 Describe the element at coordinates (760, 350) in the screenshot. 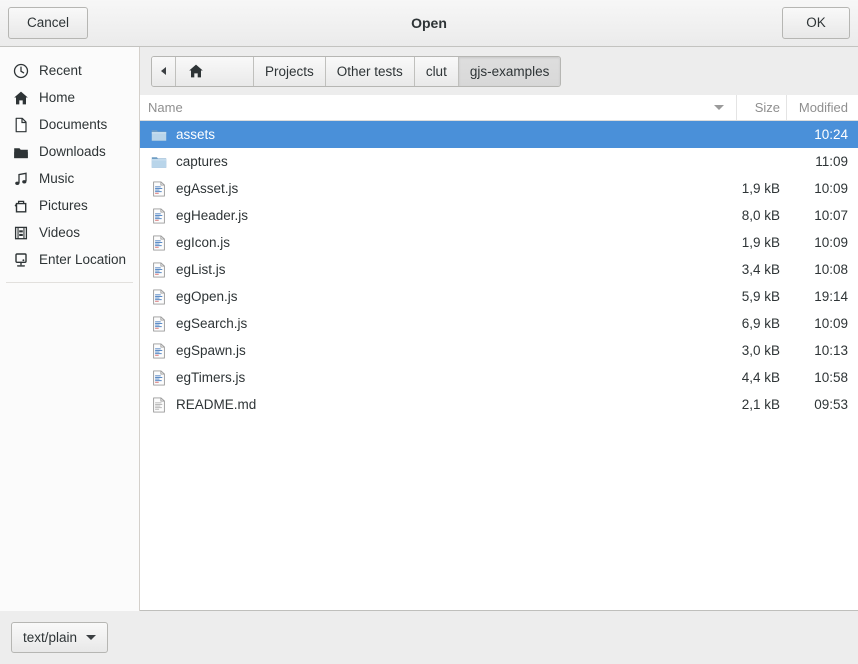

I see `file-size-cell: 3,0 kB` at that location.